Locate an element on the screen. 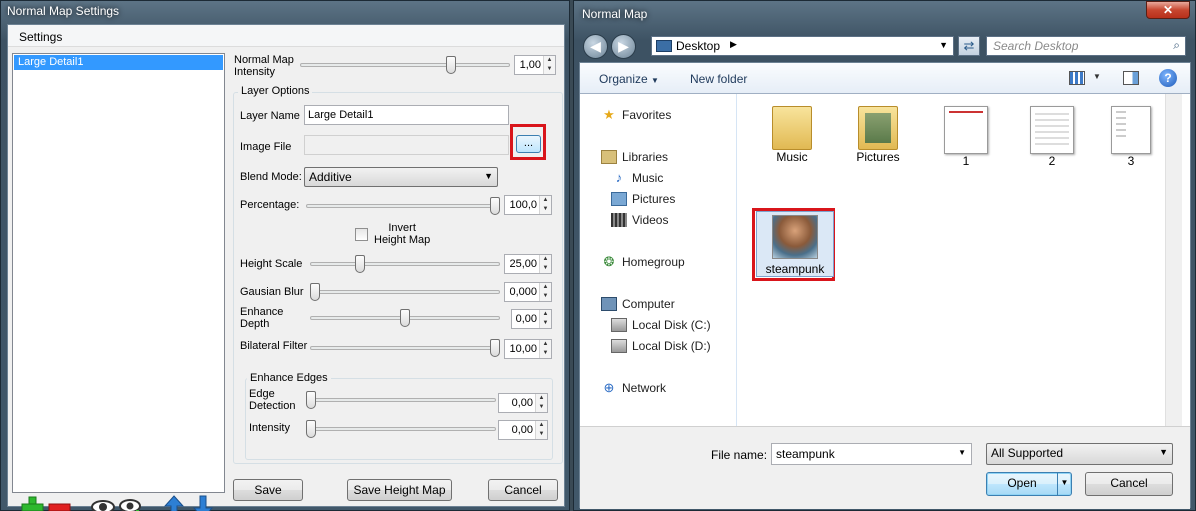  file-item: 2 is located at coordinates (1052, 137).